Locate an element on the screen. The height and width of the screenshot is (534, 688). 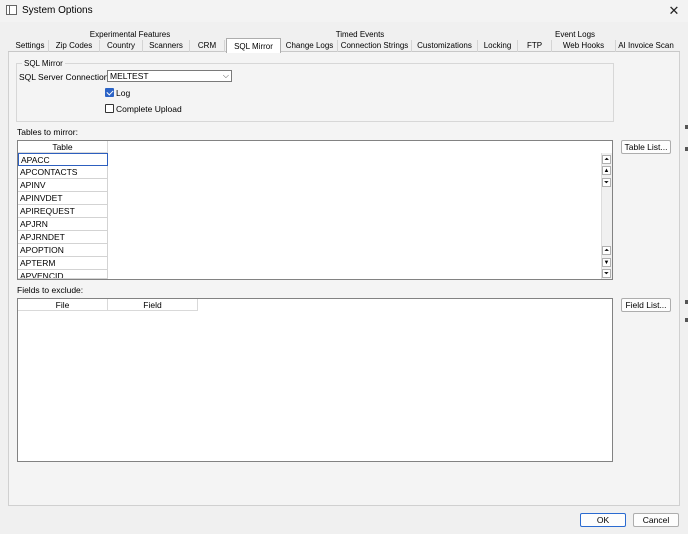
move-down-fast-icon: ⏷ is located at coordinates (606, 182).